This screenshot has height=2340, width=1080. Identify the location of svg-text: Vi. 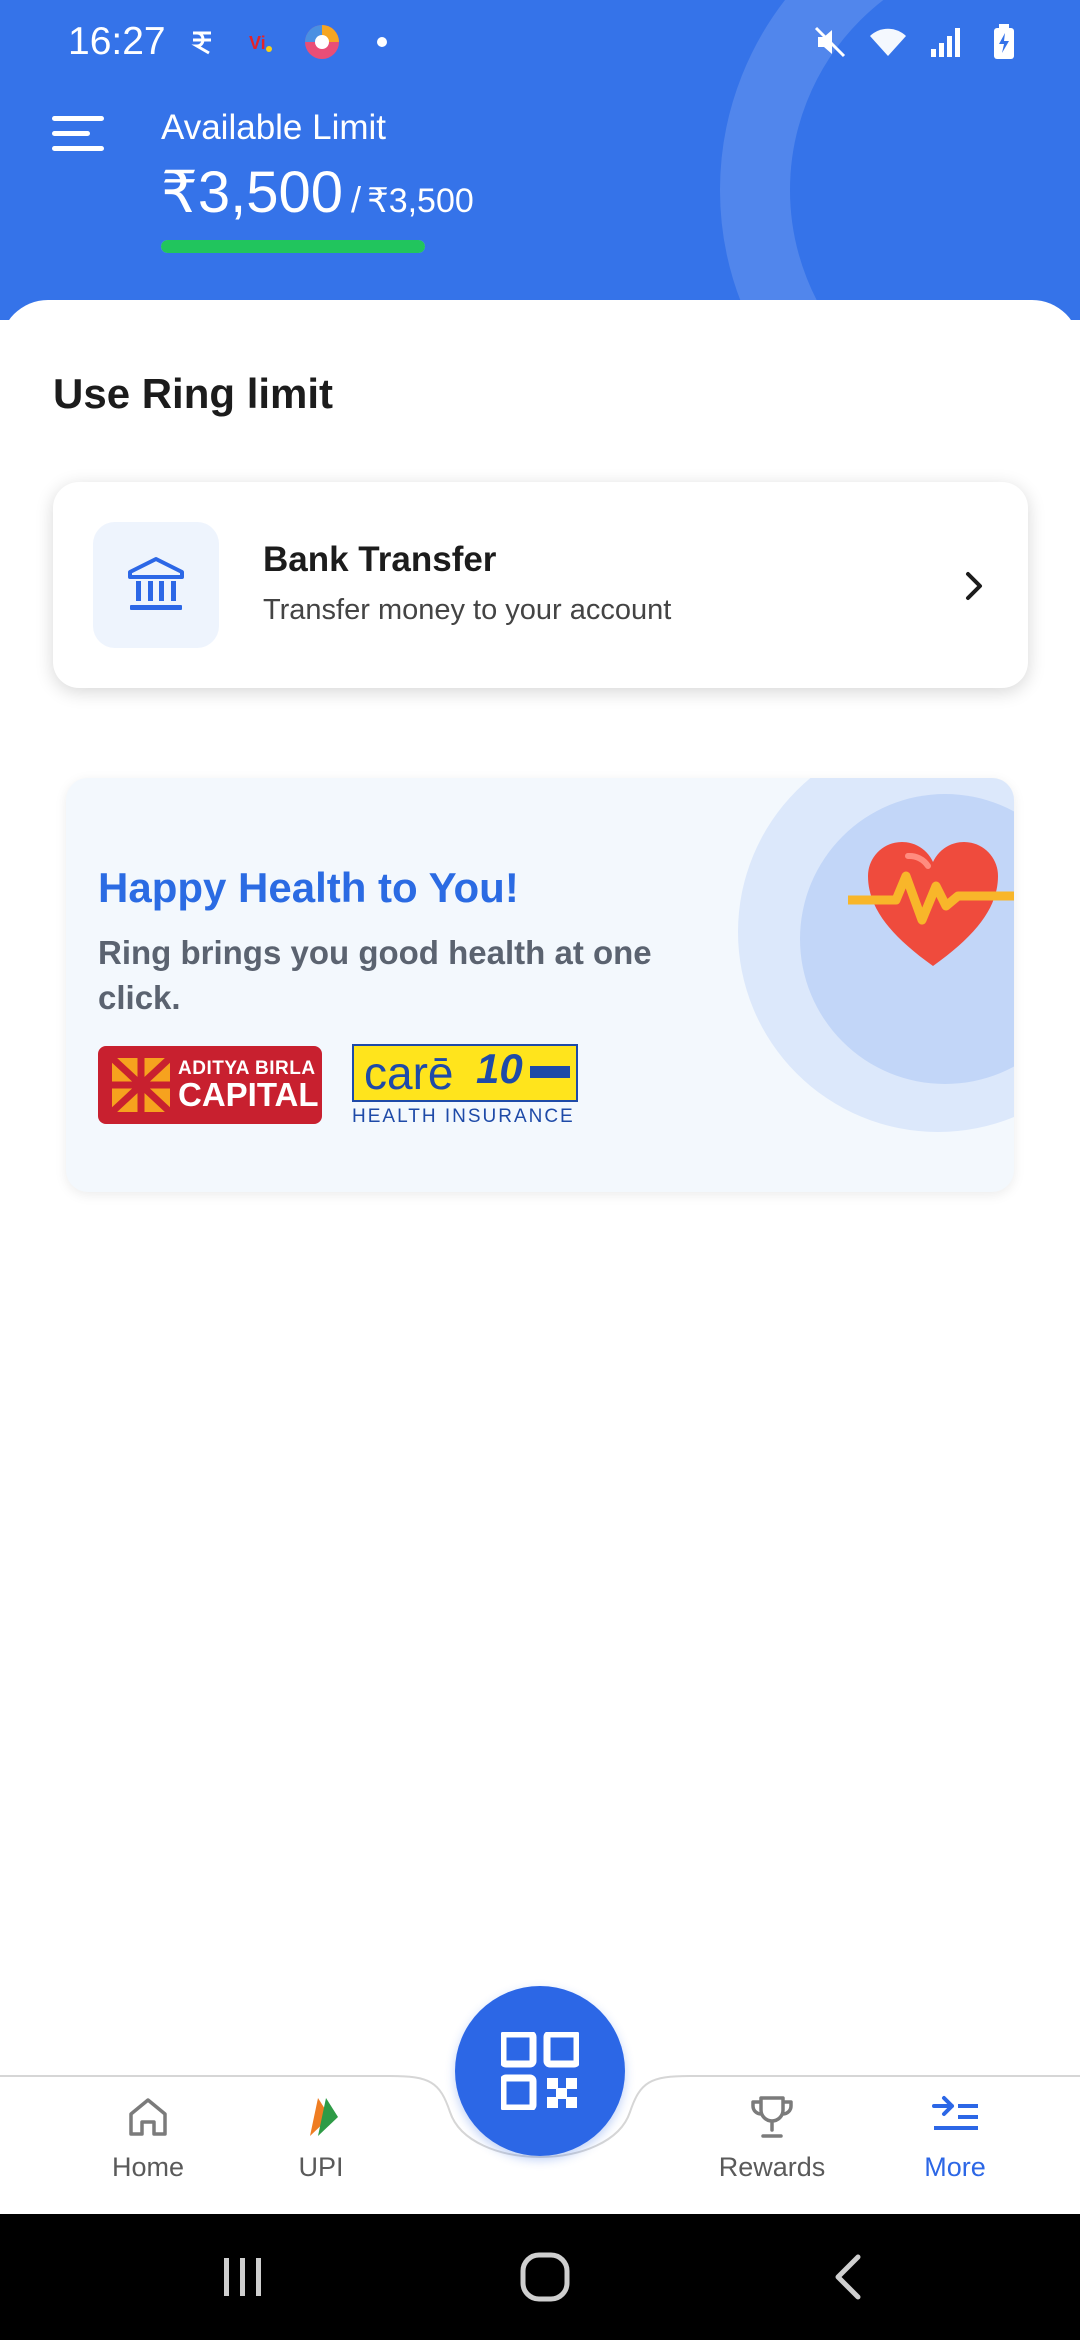
(257, 43).